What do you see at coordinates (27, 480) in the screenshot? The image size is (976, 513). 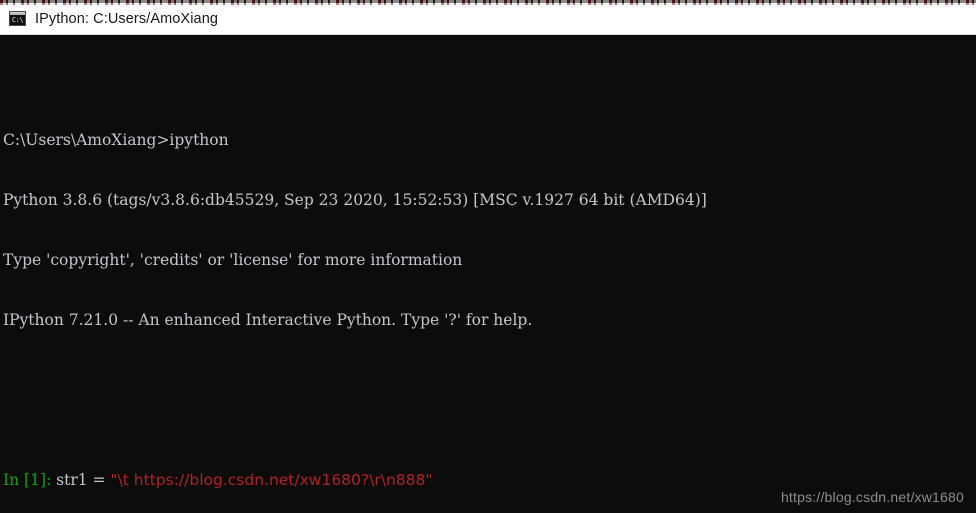 I see `input-prompt-1: In [1]:` at bounding box center [27, 480].